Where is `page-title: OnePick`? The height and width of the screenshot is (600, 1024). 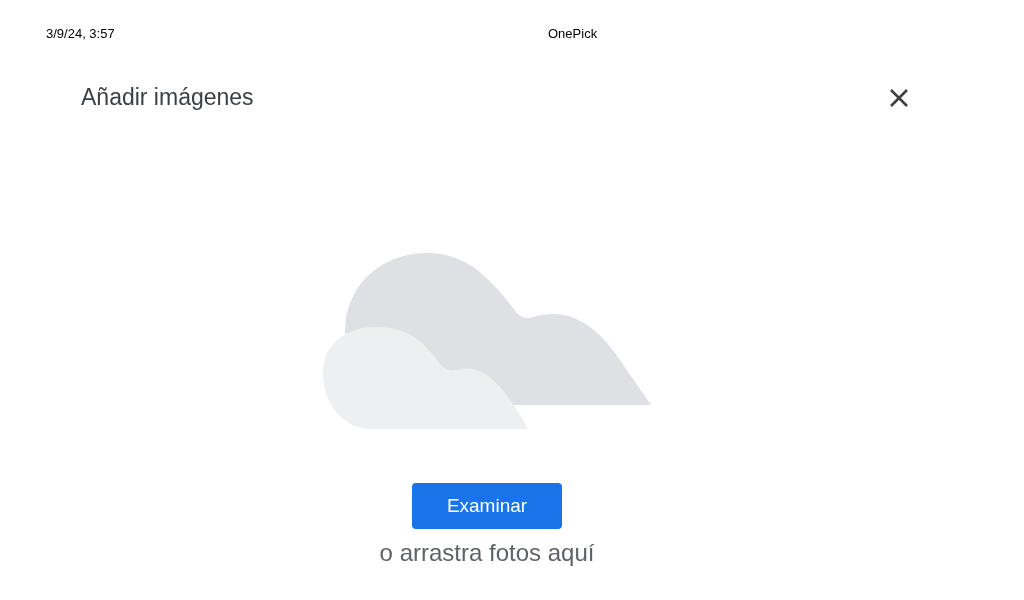
page-title: OnePick is located at coordinates (573, 34).